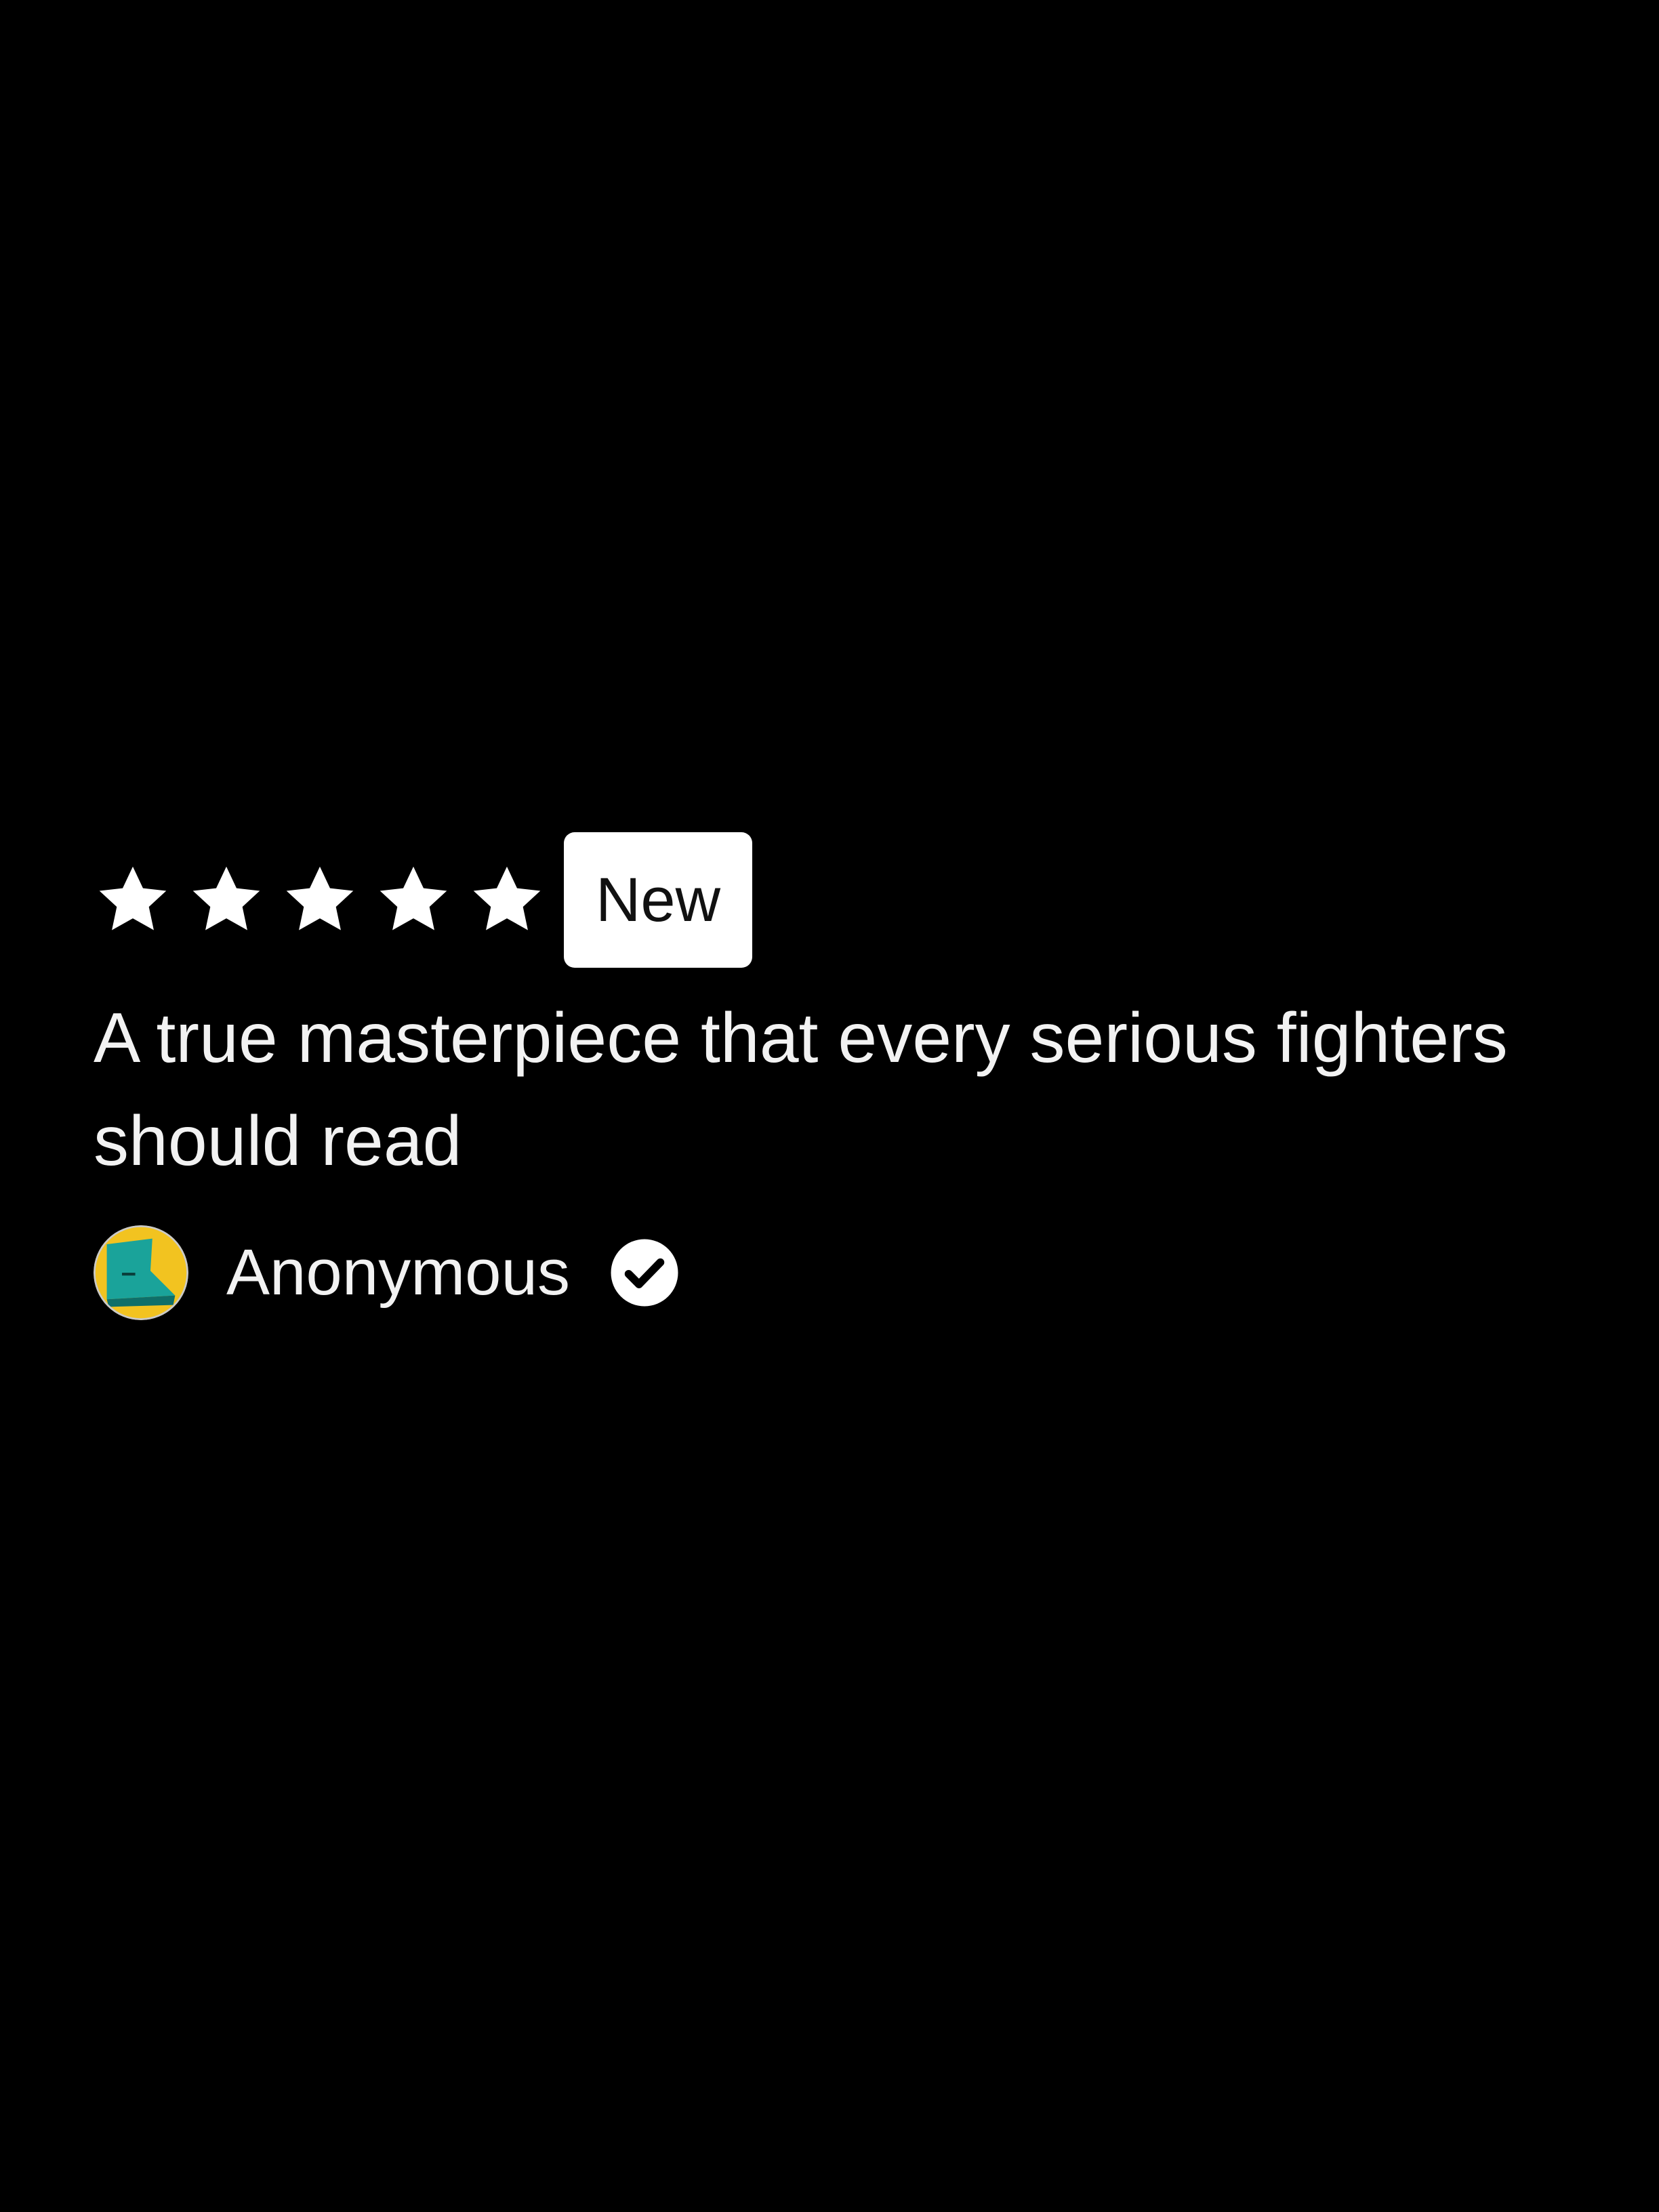 The width and height of the screenshot is (1659, 2212). I want to click on avatar-icon, so click(141, 1272).